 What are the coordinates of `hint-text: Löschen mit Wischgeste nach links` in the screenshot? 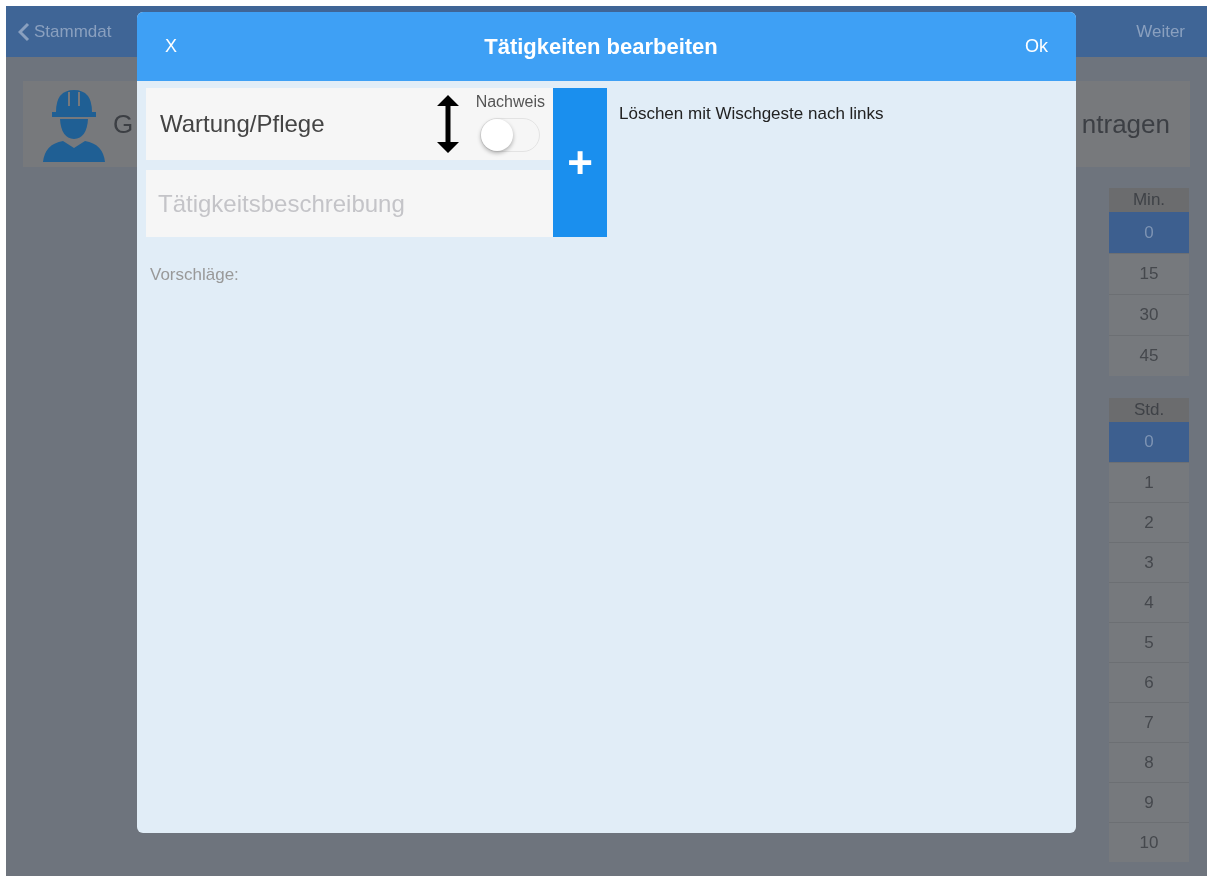 It's located at (751, 114).